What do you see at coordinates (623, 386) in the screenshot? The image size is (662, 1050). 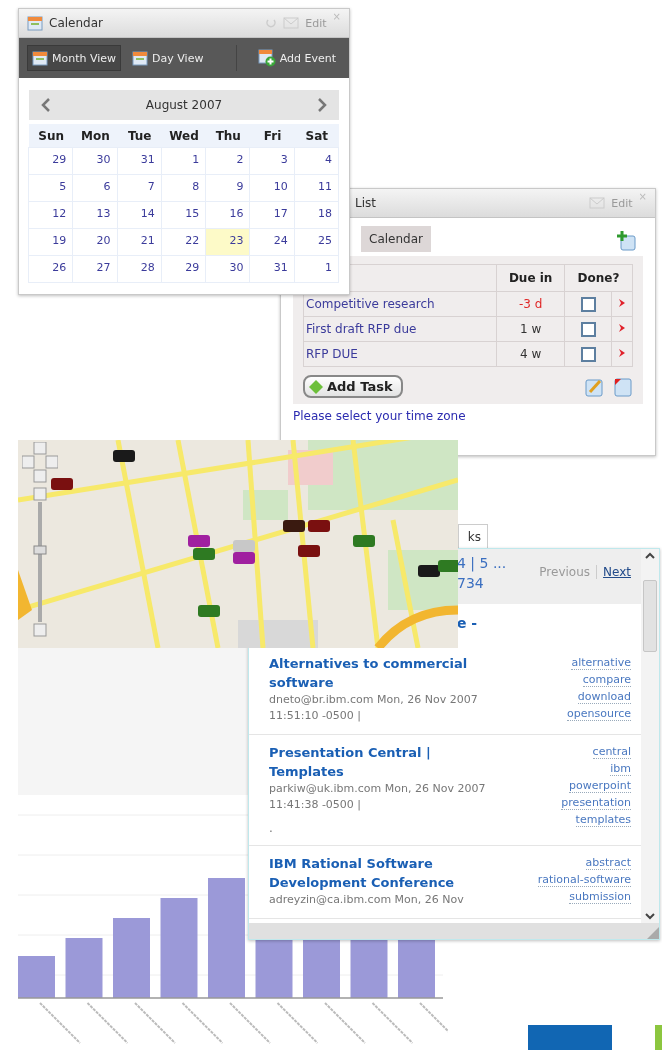 I see `page-icon` at bounding box center [623, 386].